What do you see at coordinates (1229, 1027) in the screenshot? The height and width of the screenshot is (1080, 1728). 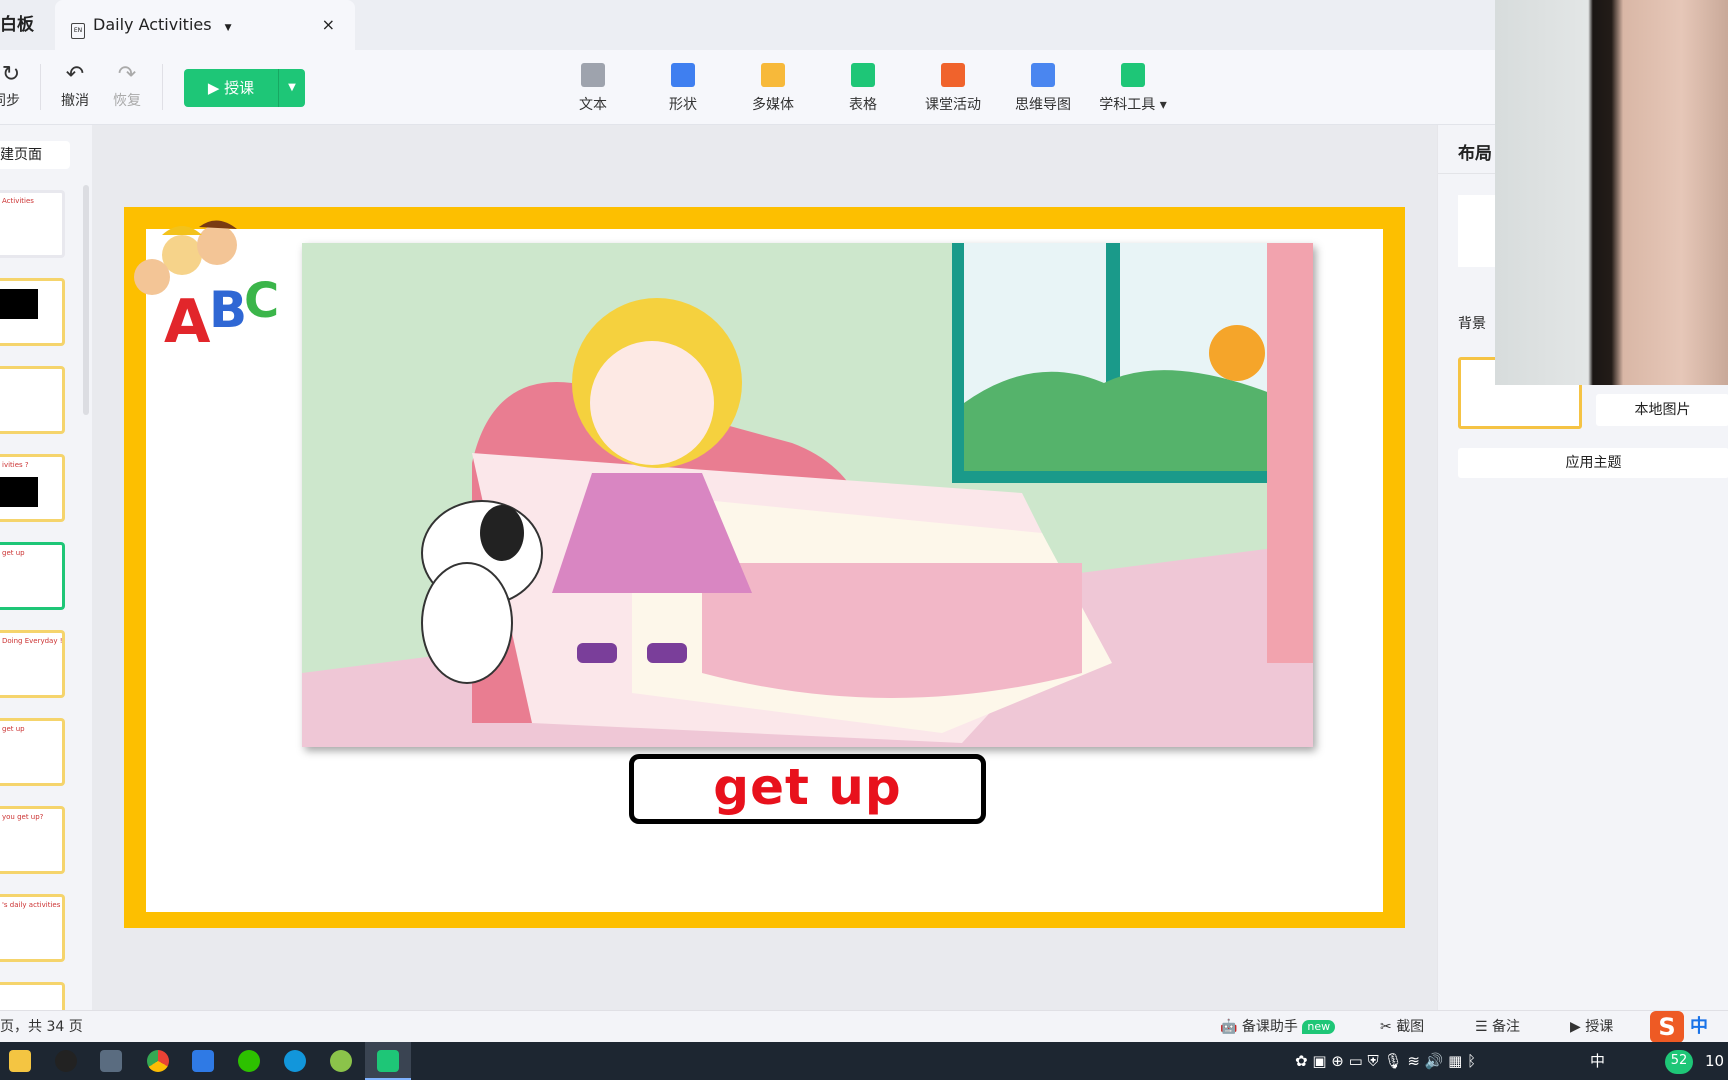 I see `robot-icon: 🤖` at bounding box center [1229, 1027].